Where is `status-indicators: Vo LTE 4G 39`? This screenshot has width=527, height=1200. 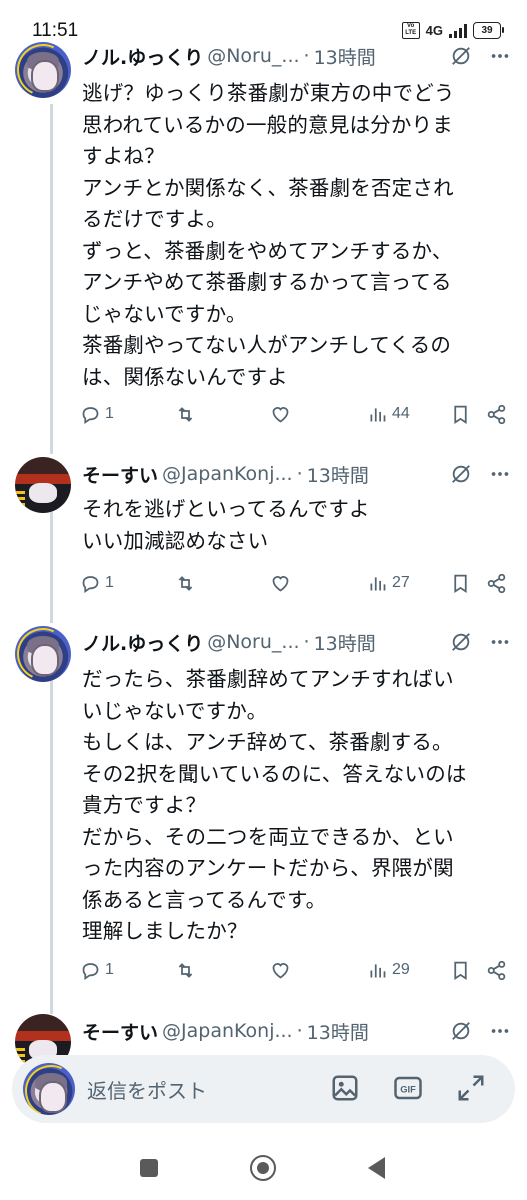
status-indicators: Vo LTE 4G 39 is located at coordinates (452, 30).